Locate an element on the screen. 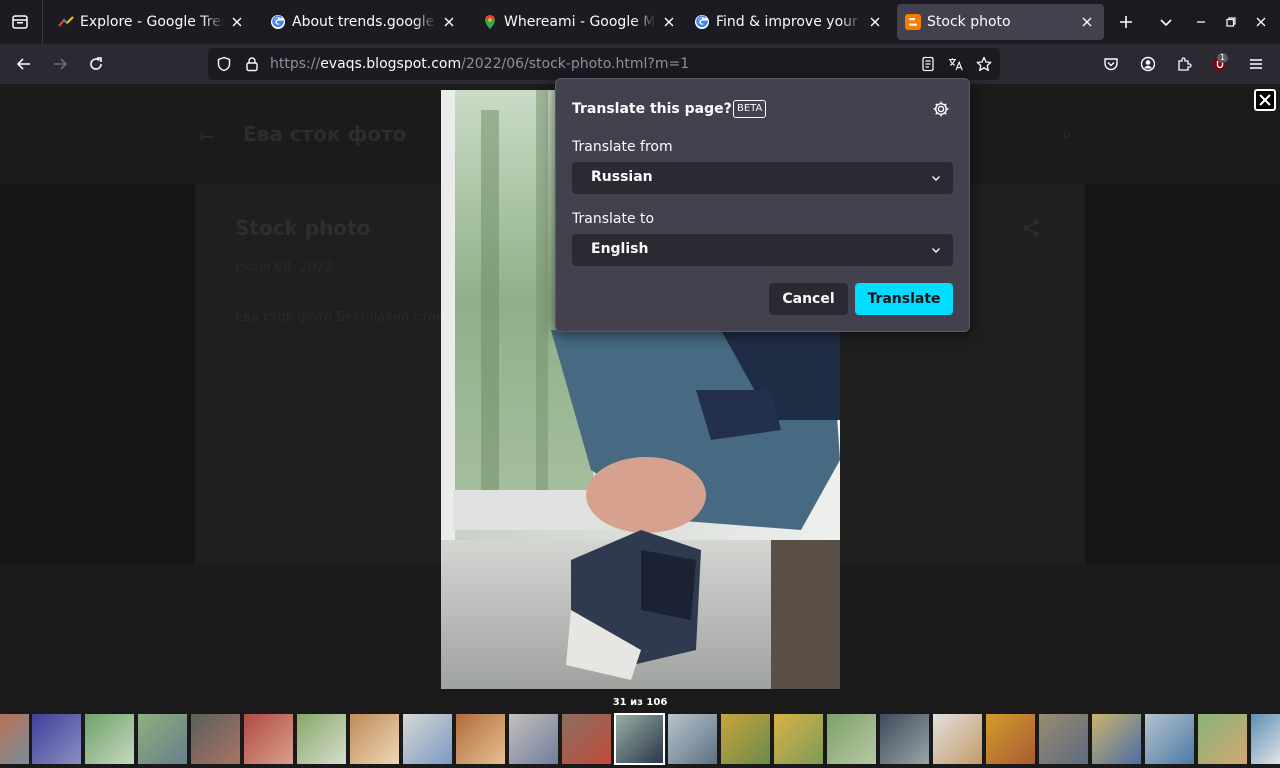  reload-icon is located at coordinates (96, 64).